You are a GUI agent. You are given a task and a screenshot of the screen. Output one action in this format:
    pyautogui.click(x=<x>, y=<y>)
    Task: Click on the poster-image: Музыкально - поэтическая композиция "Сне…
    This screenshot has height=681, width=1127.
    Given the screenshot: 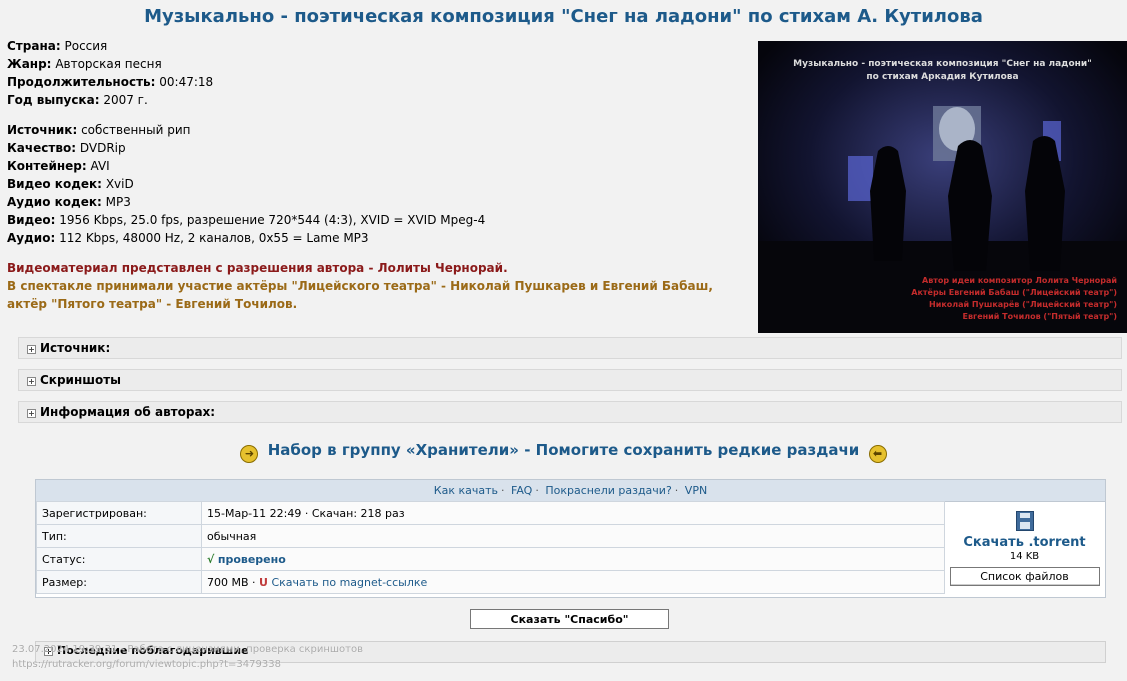 What is the action you would take?
    pyautogui.click(x=942, y=187)
    